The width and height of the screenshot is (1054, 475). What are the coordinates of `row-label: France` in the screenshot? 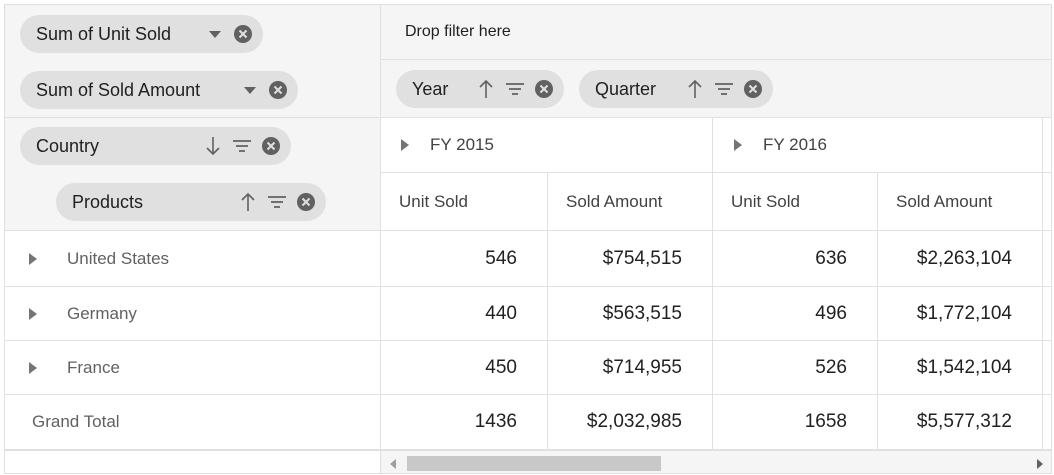 It's located at (93, 367).